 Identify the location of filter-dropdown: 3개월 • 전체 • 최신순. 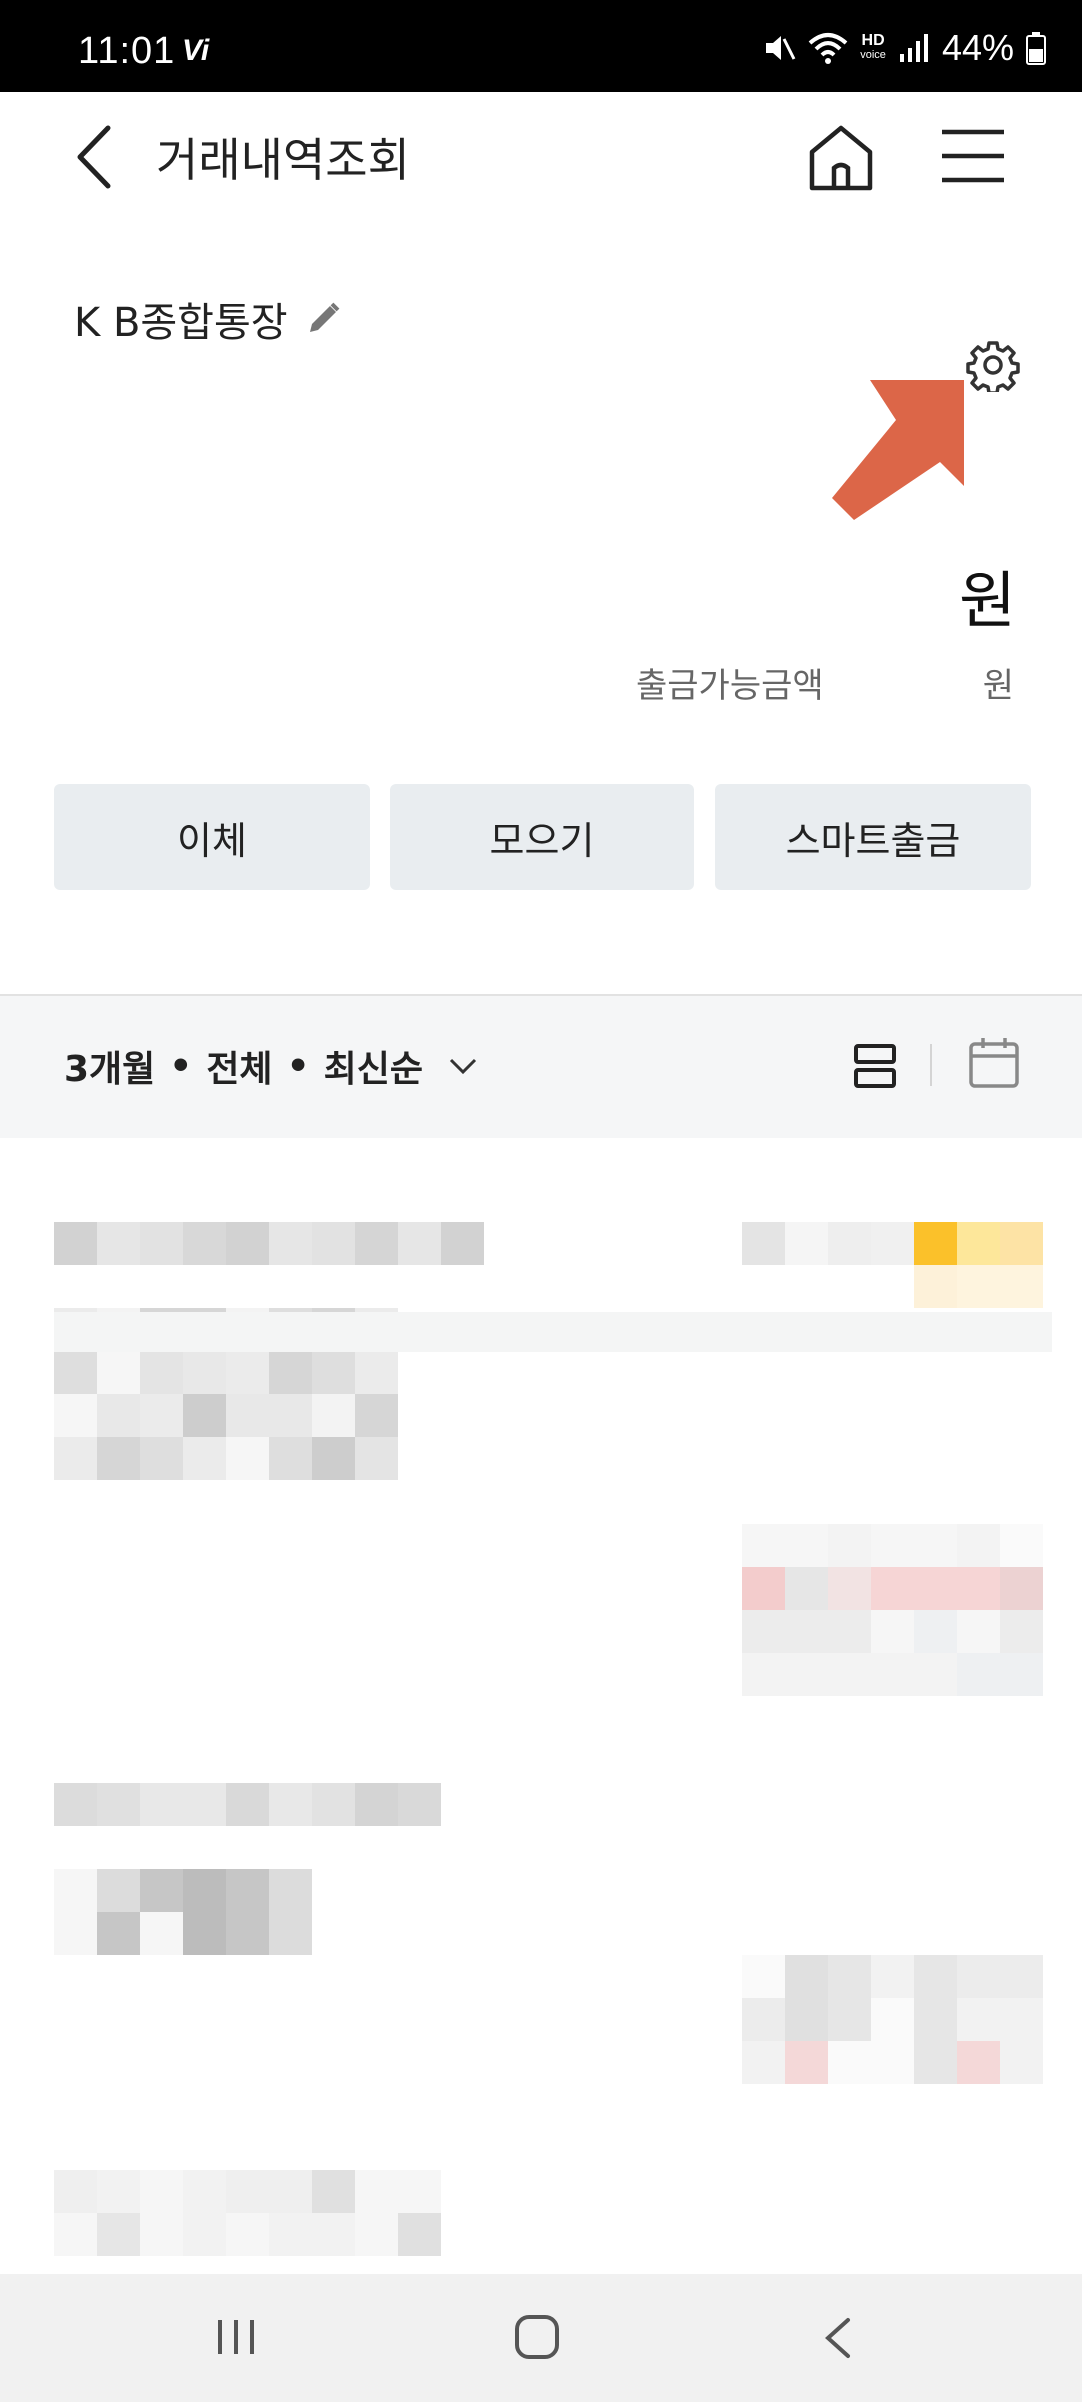
(272, 1066).